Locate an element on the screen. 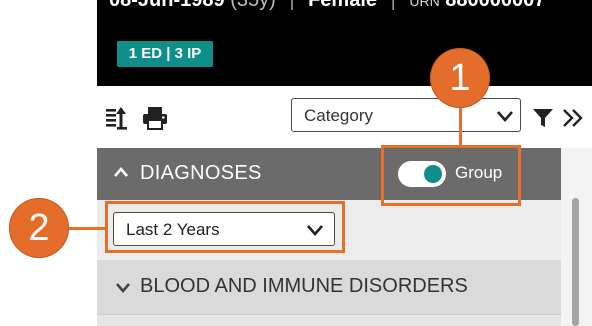 The height and width of the screenshot is (326, 592). printer-icon is located at coordinates (155, 118).